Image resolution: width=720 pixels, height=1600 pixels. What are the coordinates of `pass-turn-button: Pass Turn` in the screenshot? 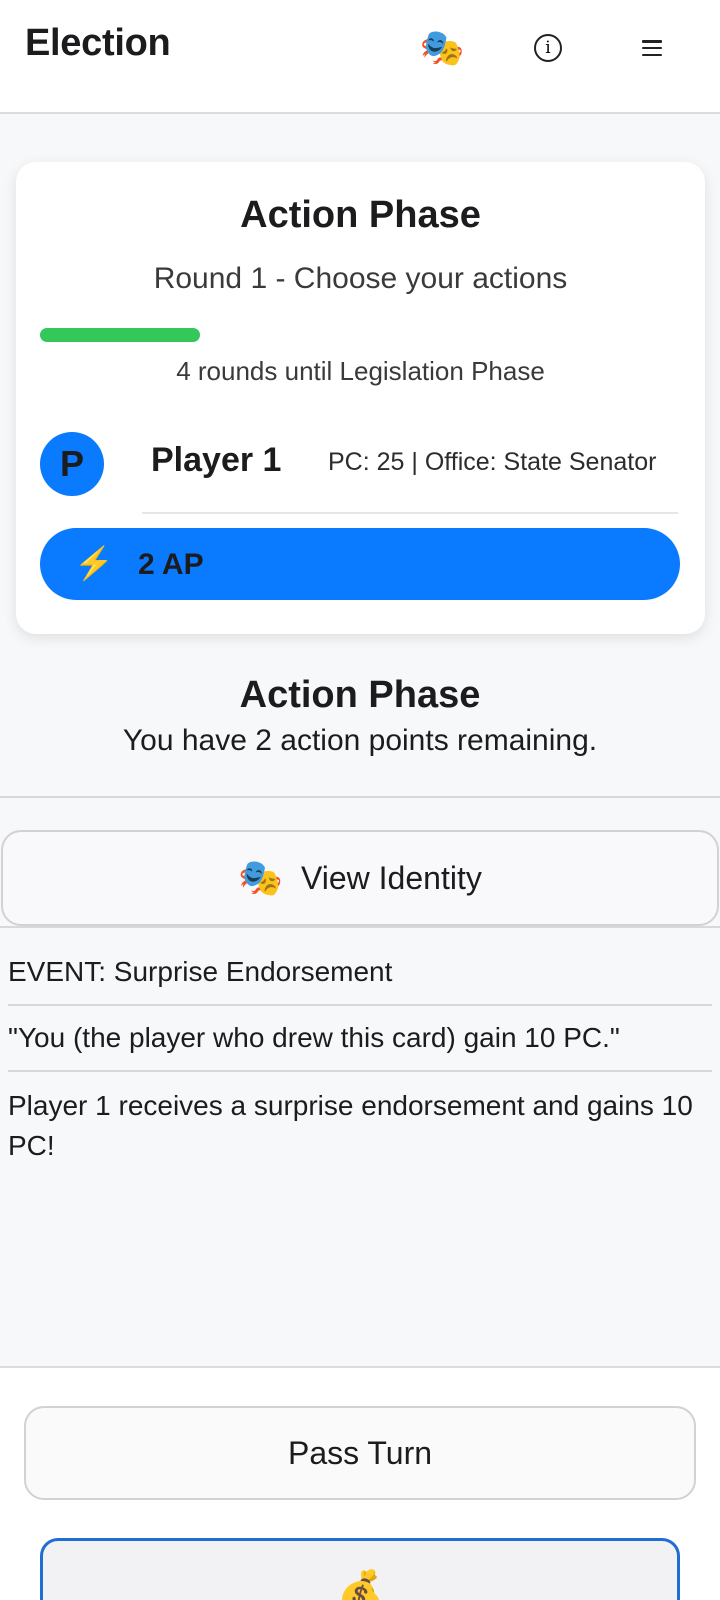 It's located at (360, 1453).